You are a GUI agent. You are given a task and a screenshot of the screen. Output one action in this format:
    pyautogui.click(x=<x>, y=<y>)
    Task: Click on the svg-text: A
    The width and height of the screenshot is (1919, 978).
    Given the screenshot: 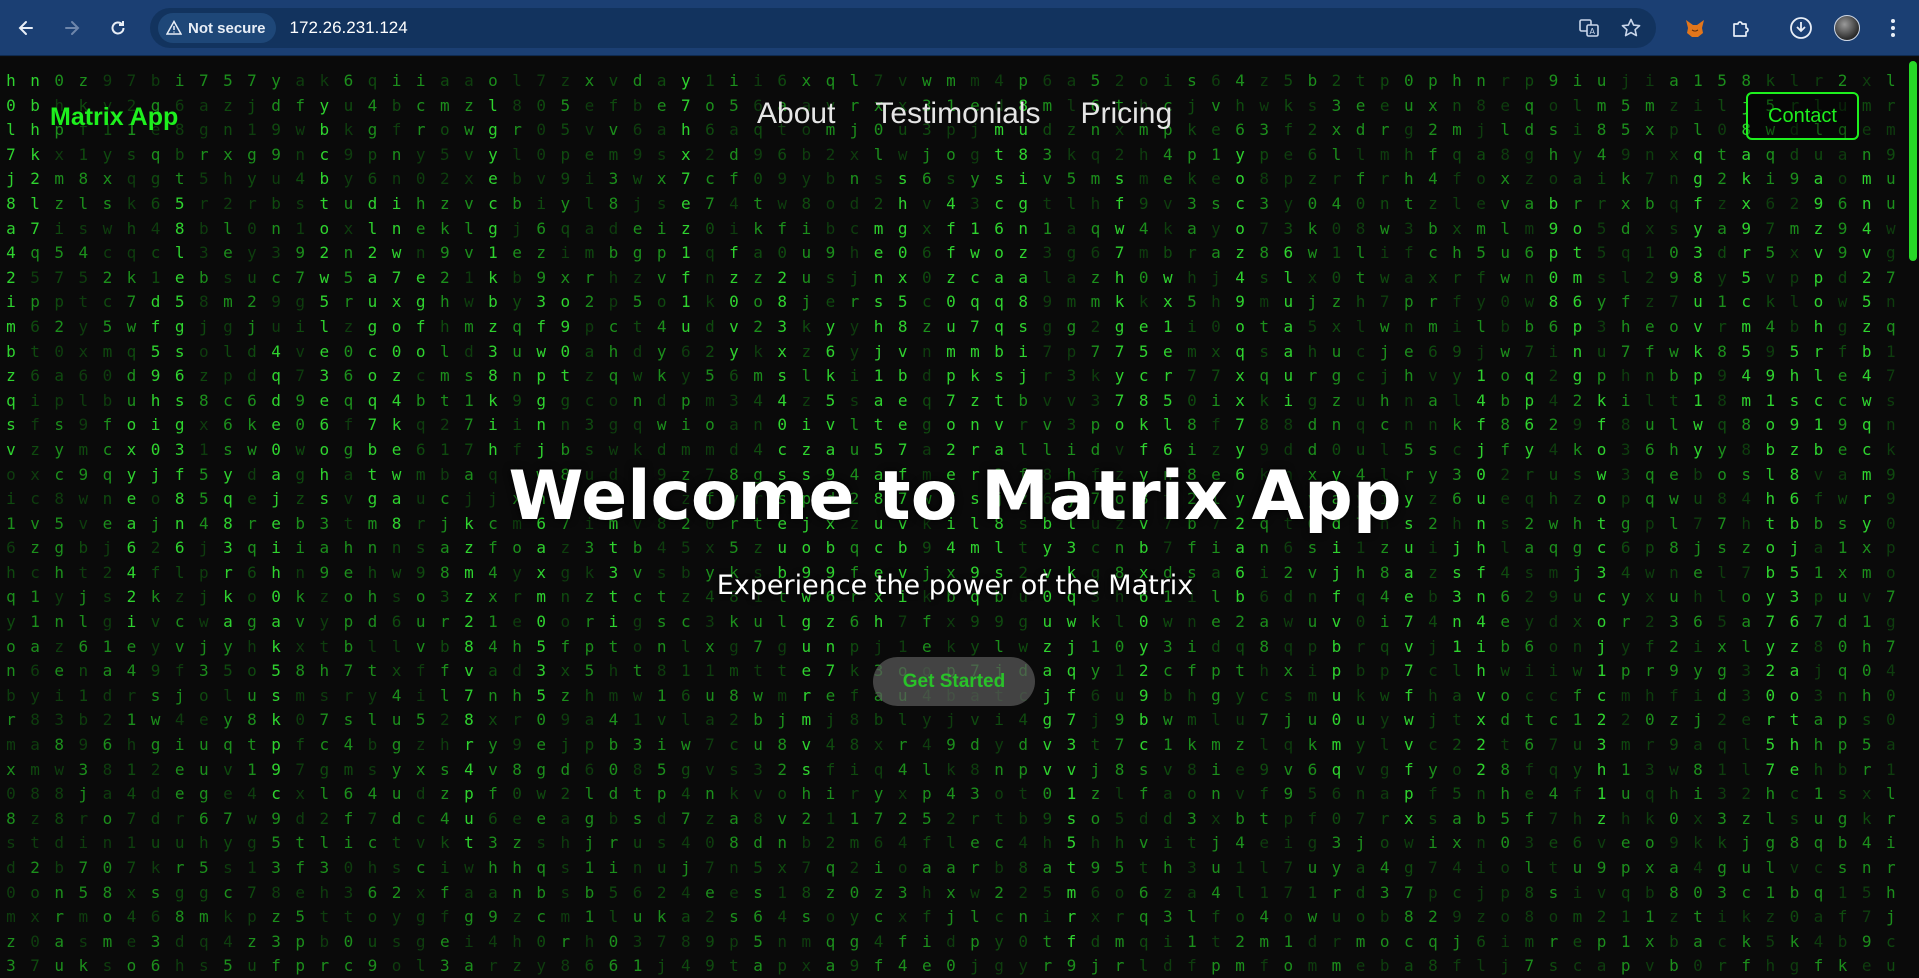 What is the action you would take?
    pyautogui.click(x=1593, y=31)
    